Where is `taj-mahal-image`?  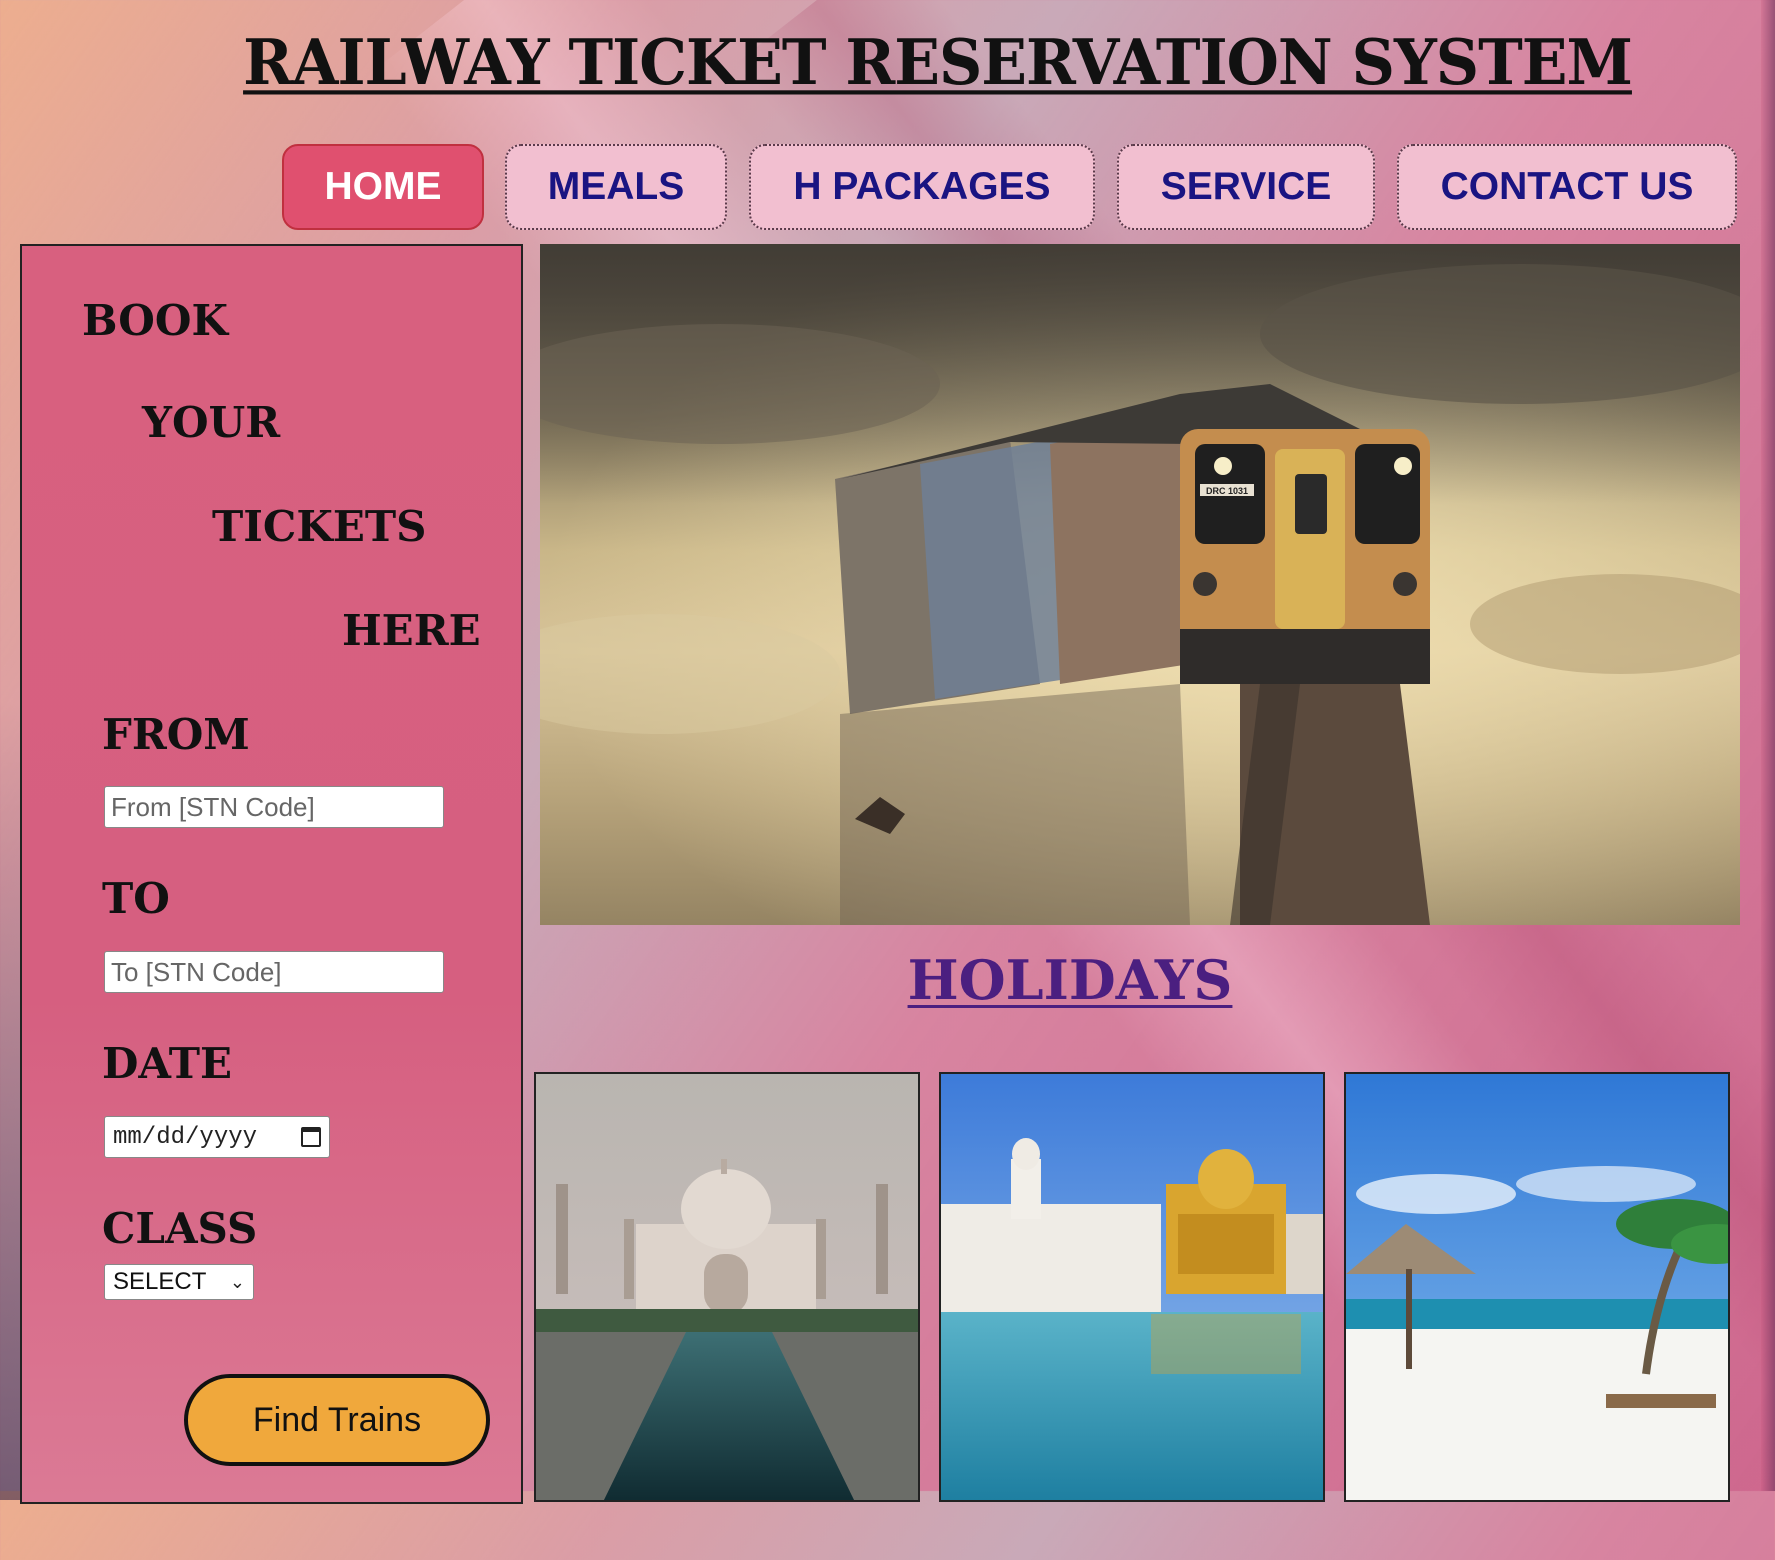 taj-mahal-image is located at coordinates (727, 1287).